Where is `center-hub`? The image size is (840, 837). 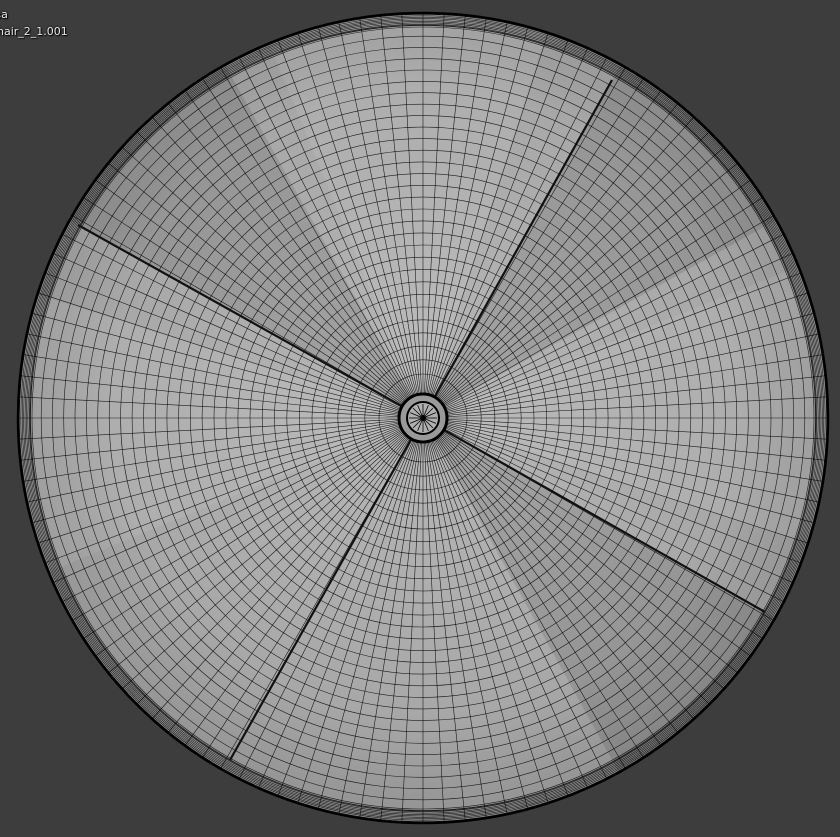 center-hub is located at coordinates (423, 418).